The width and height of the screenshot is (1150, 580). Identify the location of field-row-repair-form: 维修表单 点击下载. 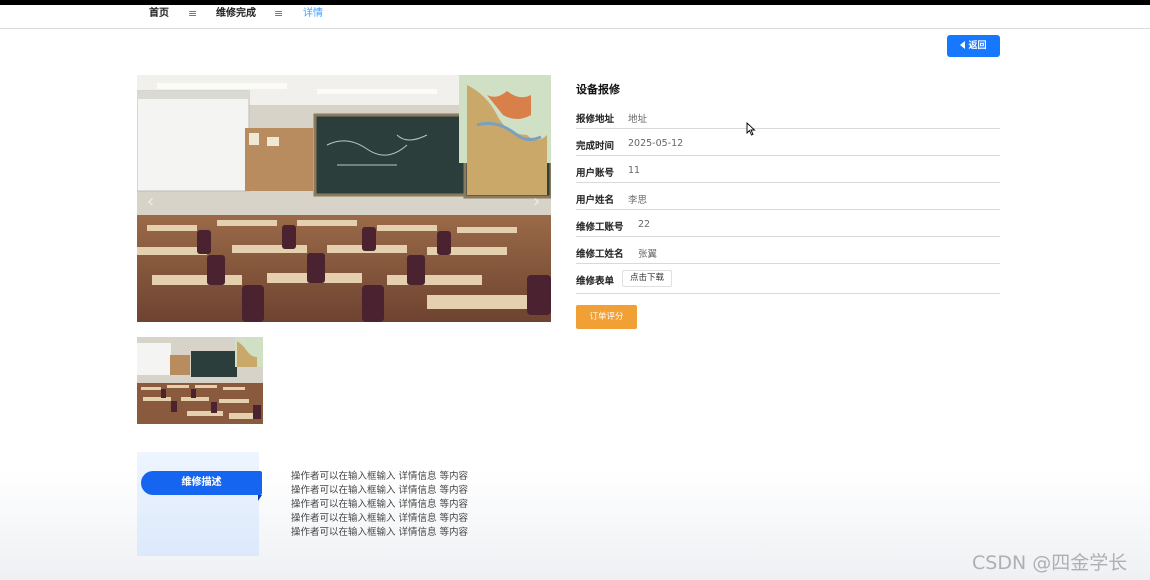
(788, 279).